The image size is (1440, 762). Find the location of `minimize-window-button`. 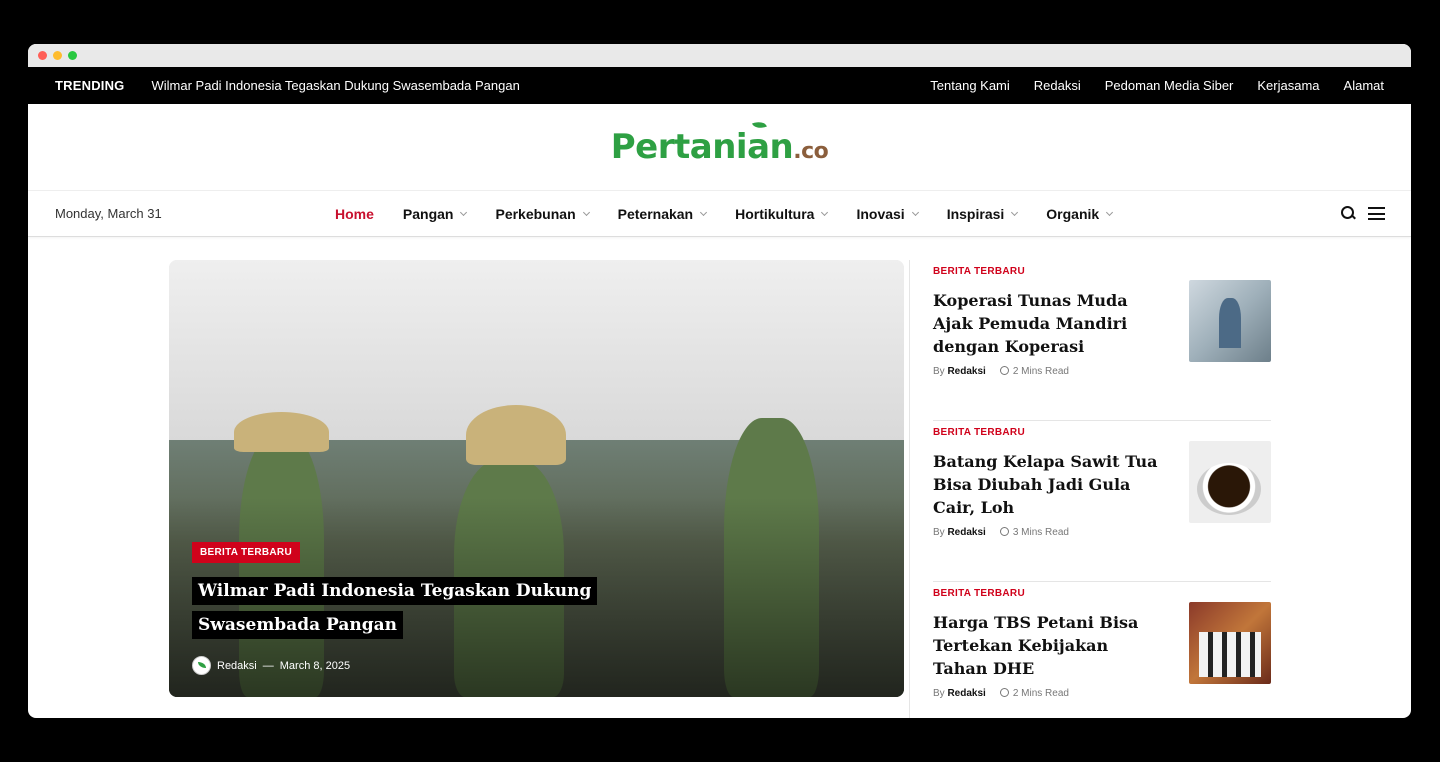

minimize-window-button is located at coordinates (57, 55).